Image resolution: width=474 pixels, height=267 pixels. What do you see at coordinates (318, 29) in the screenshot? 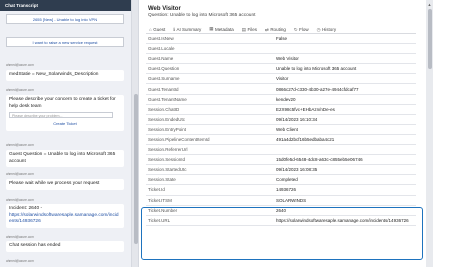
I see `history-icon: ◷` at bounding box center [318, 29].